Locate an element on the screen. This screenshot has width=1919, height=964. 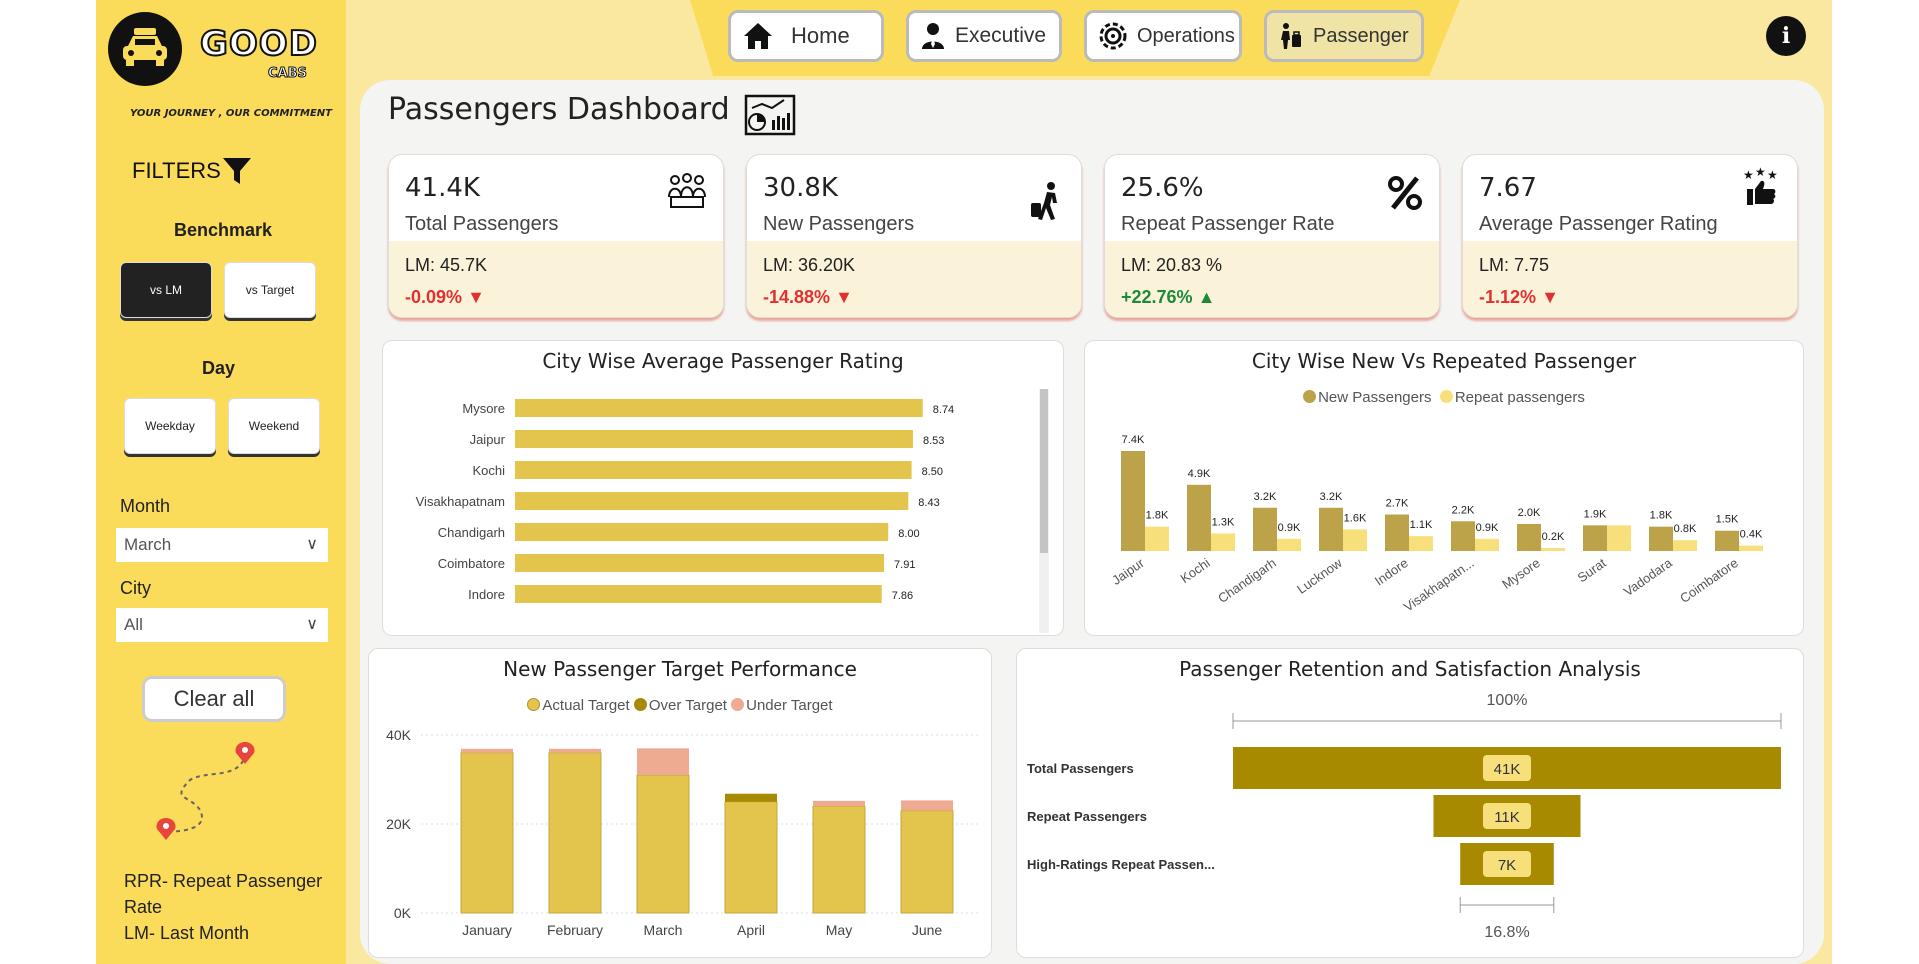
kpi-label: Repeat Passenger Rate is located at coordinates (1228, 224).